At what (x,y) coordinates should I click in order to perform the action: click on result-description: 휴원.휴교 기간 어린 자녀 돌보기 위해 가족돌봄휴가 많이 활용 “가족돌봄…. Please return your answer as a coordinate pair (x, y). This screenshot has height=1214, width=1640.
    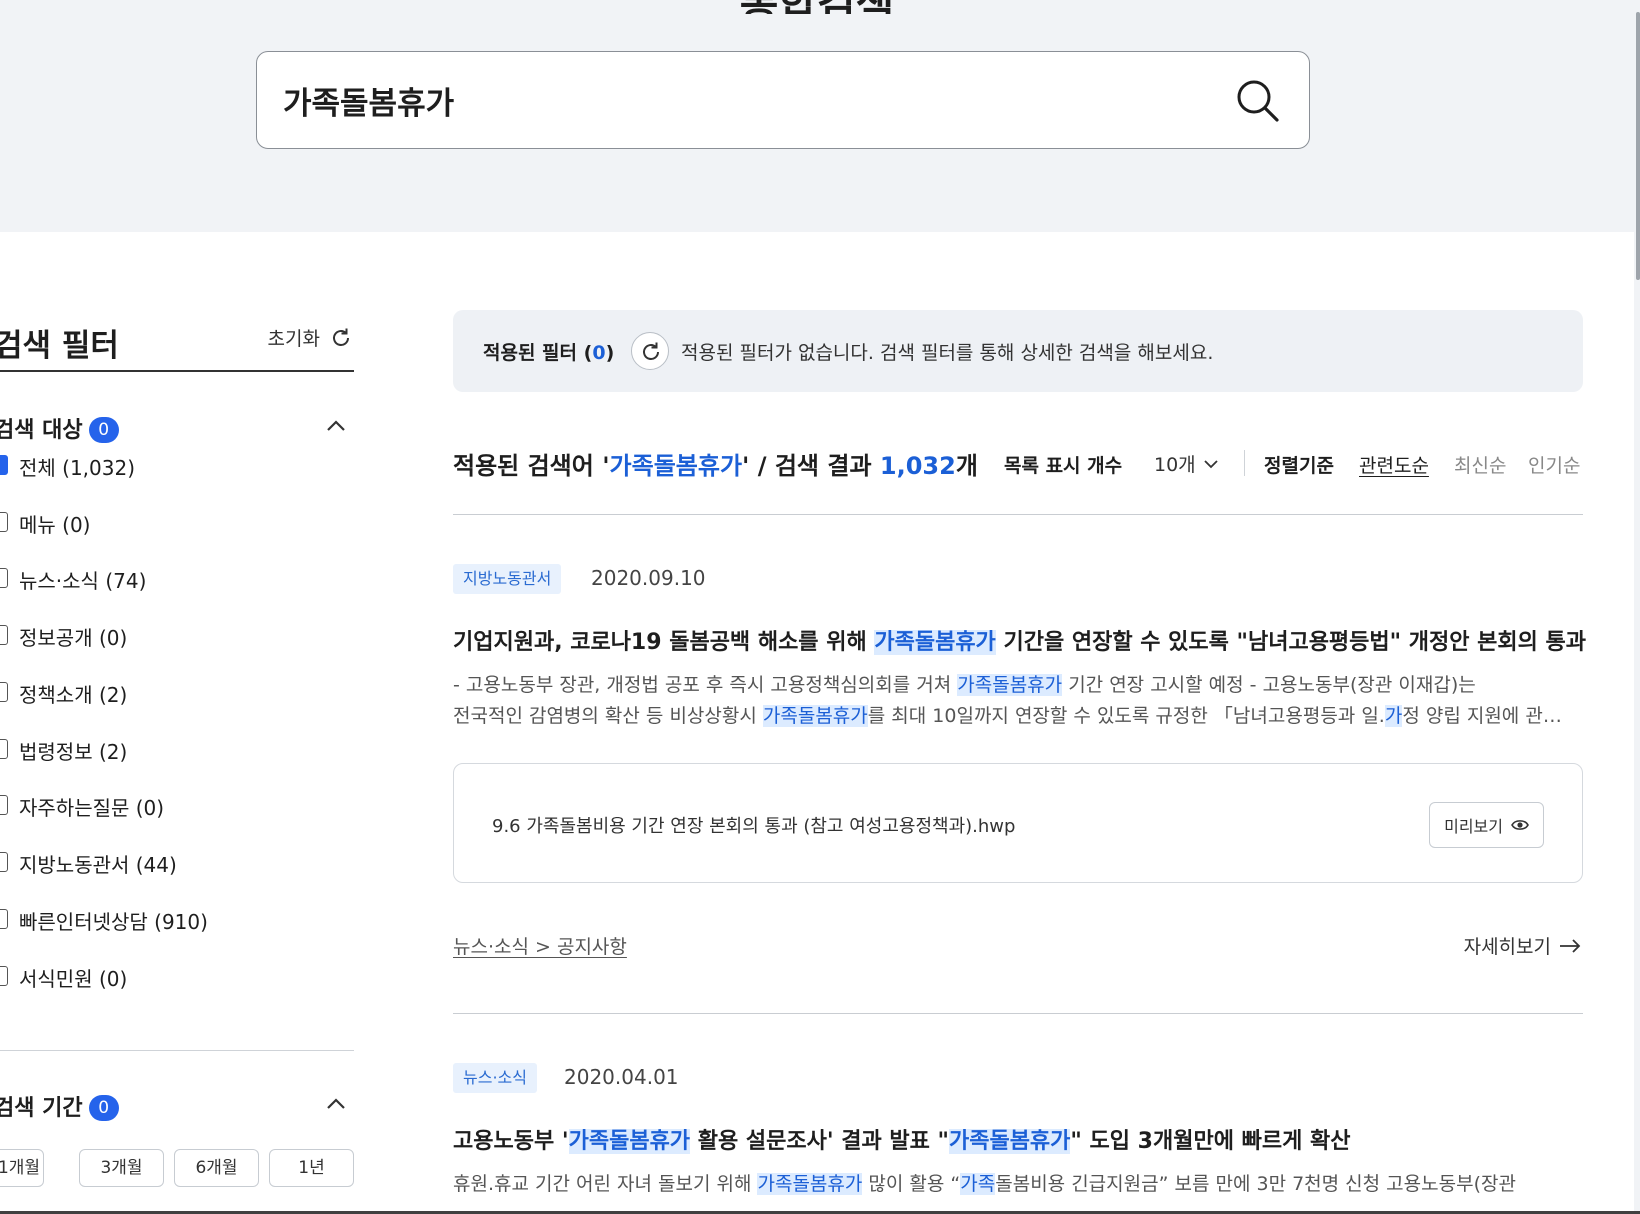
    Looking at the image, I should click on (984, 1184).